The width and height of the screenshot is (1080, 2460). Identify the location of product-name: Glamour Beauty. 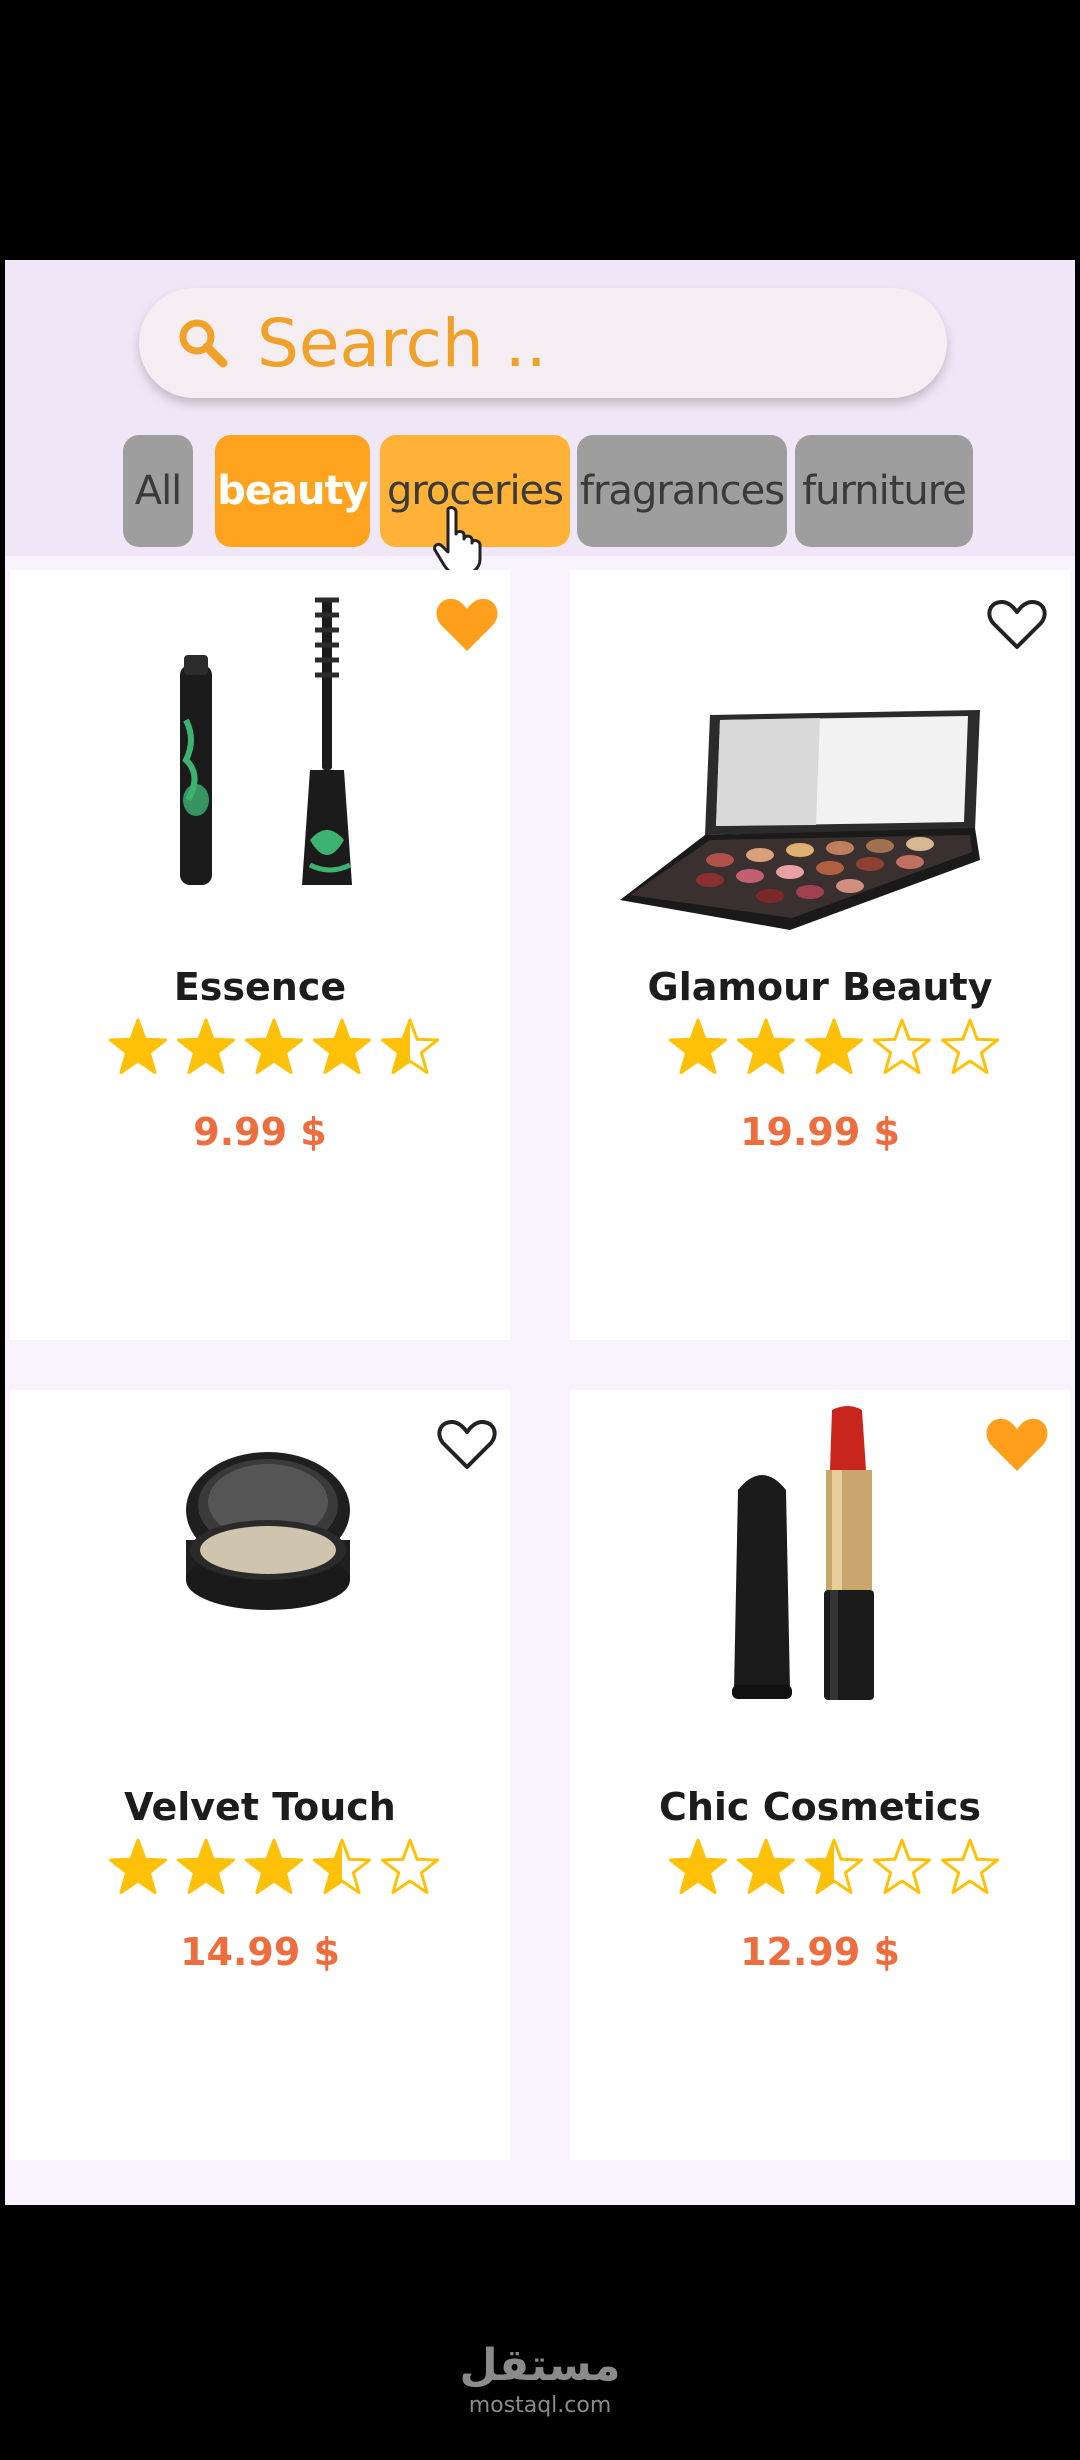
(820, 987).